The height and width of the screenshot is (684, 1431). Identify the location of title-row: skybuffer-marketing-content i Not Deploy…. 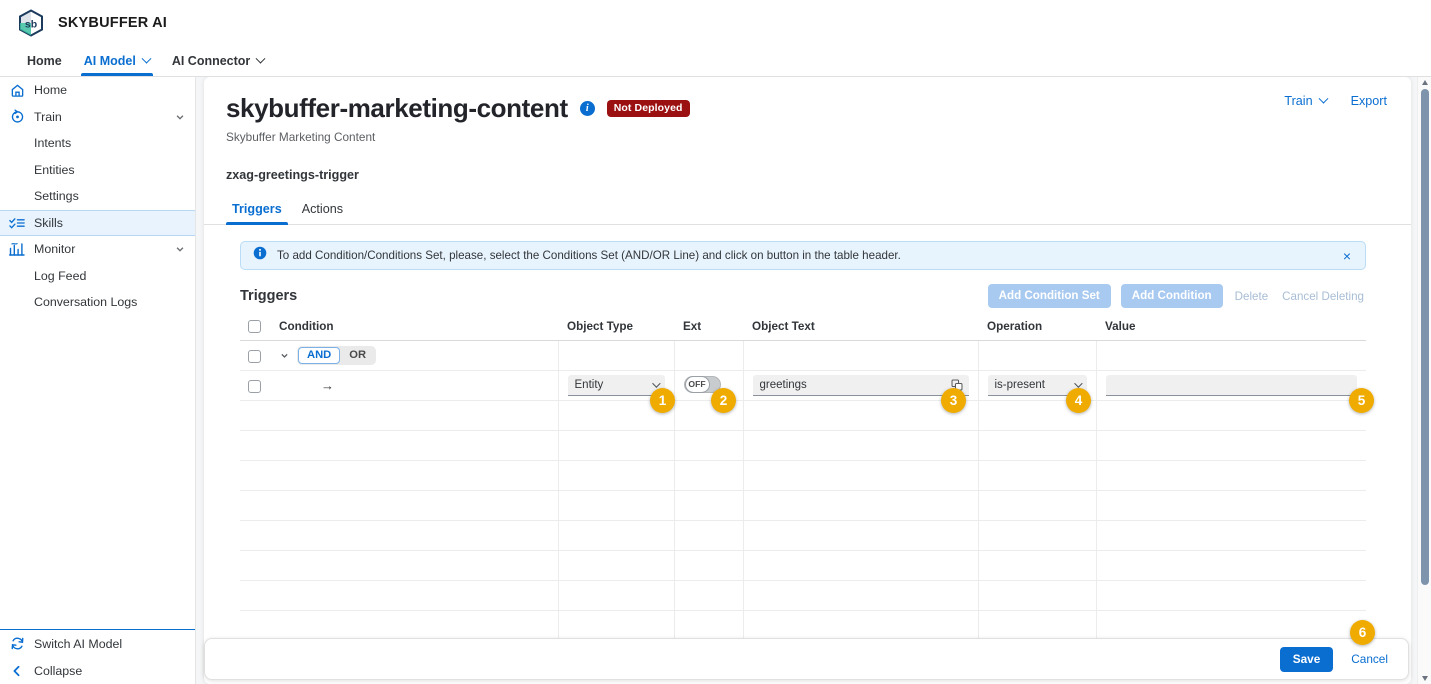
(807, 108).